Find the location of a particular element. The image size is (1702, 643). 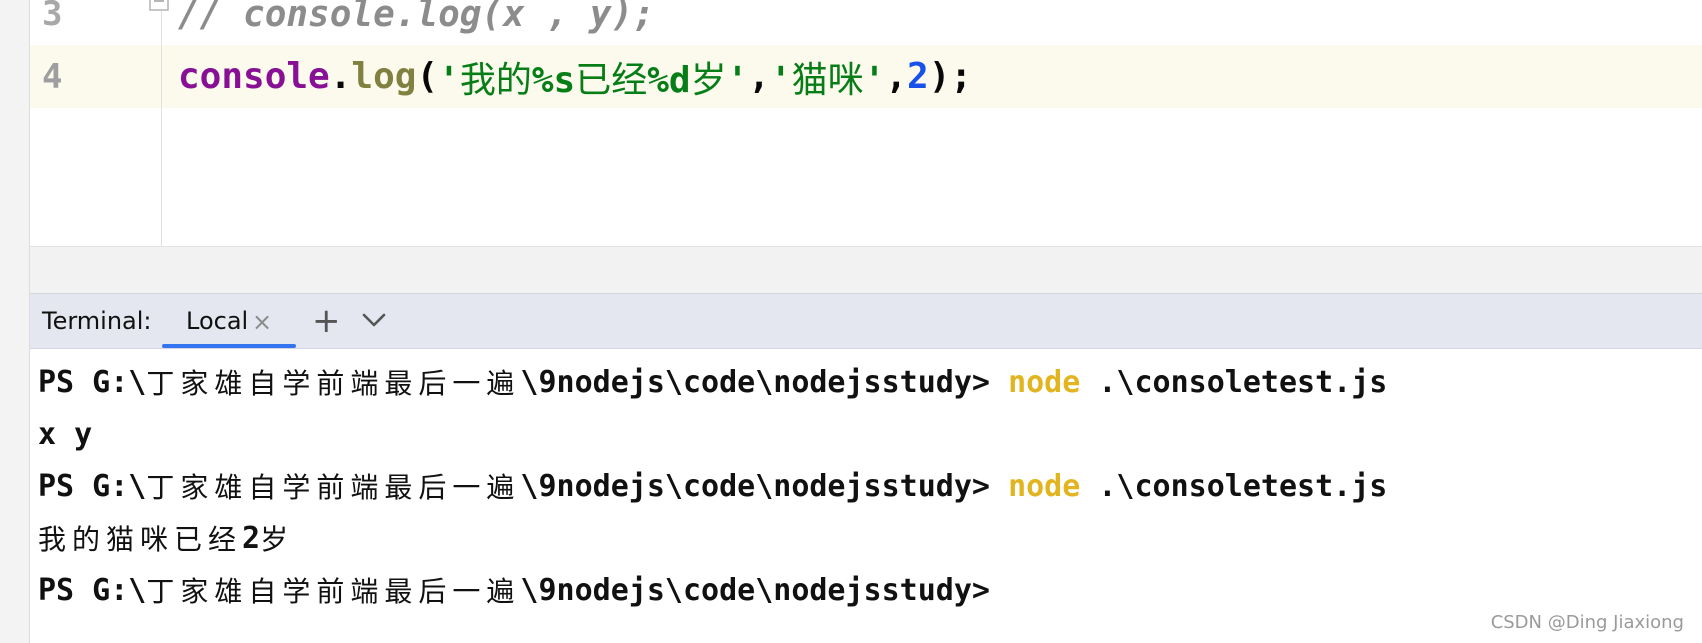

active-tab-indicator is located at coordinates (229, 346).